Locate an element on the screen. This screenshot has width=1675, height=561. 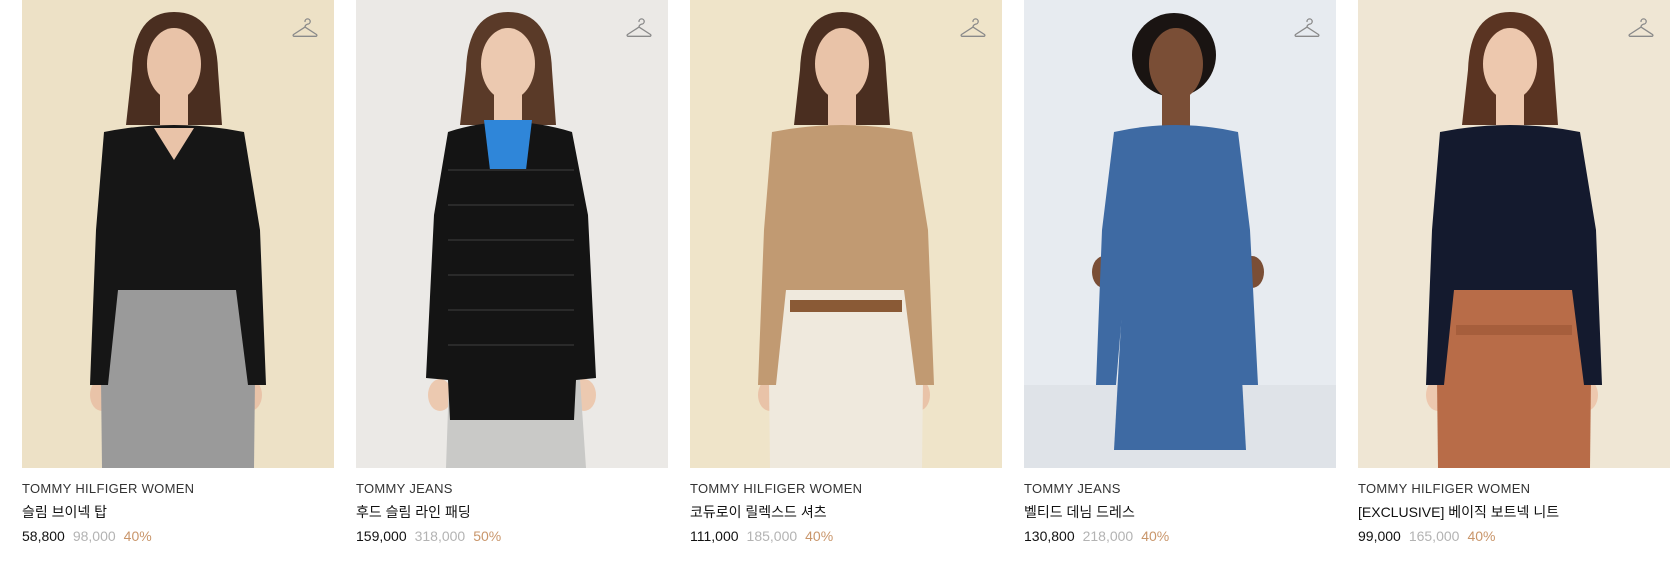
sale-price: 111,000 is located at coordinates (714, 536).